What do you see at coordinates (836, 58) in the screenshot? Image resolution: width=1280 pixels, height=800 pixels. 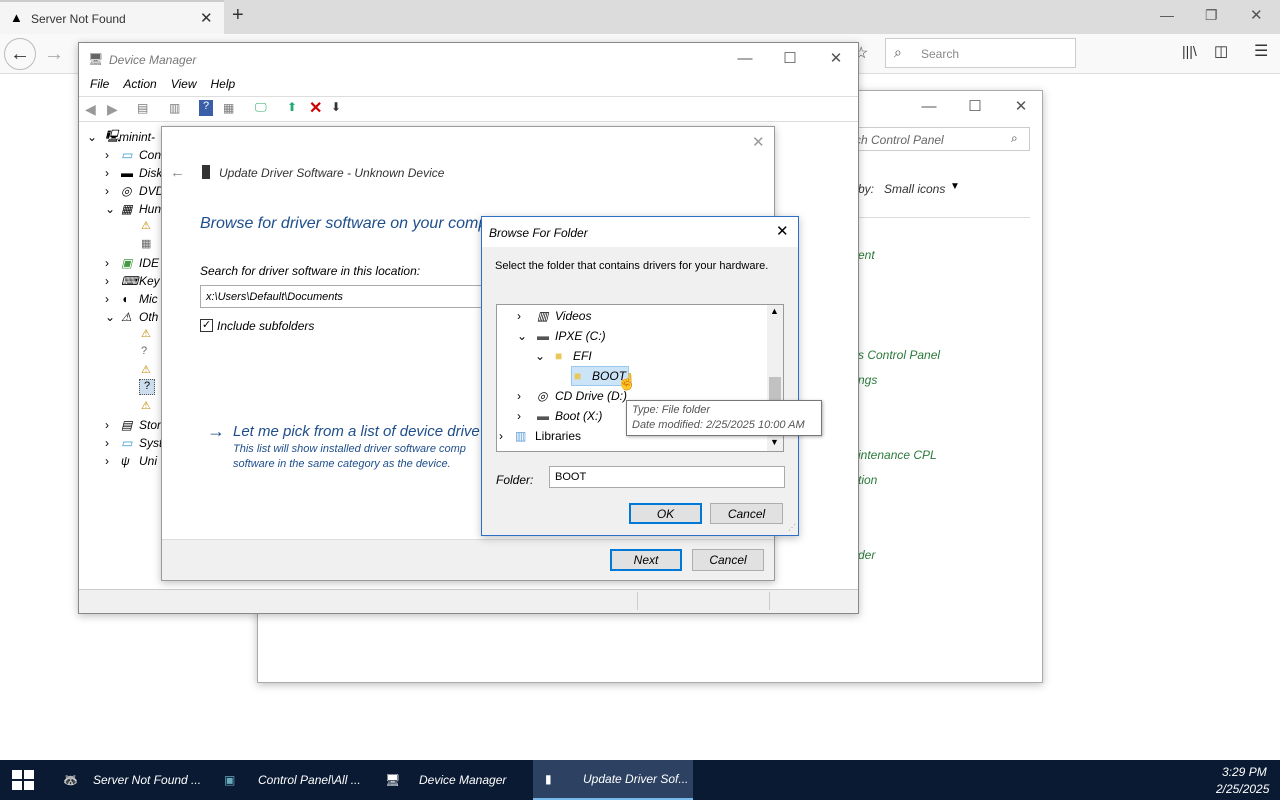 I see `dm-close-icon: ✕` at bounding box center [836, 58].